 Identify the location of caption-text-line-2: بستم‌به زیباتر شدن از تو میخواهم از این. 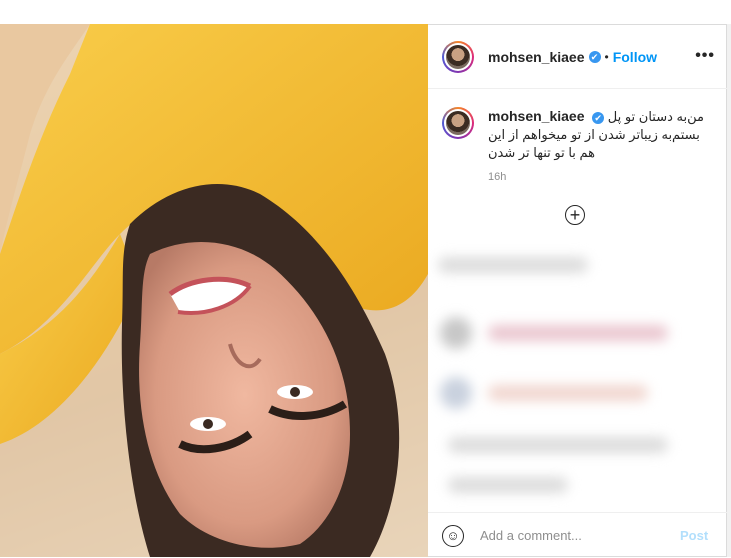
(594, 134).